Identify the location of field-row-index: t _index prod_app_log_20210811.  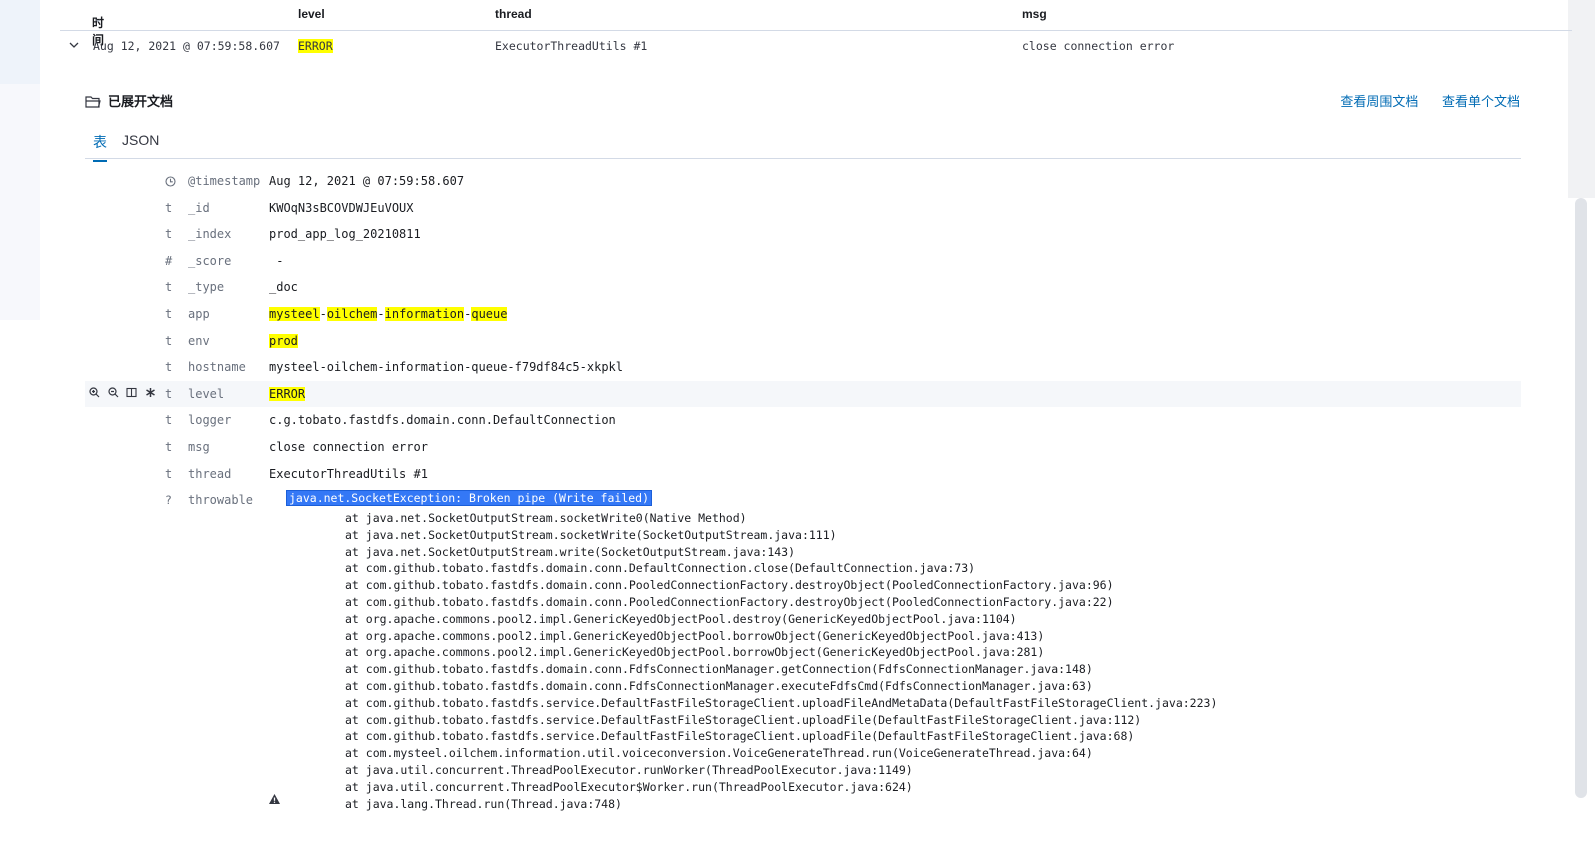
(803, 234).